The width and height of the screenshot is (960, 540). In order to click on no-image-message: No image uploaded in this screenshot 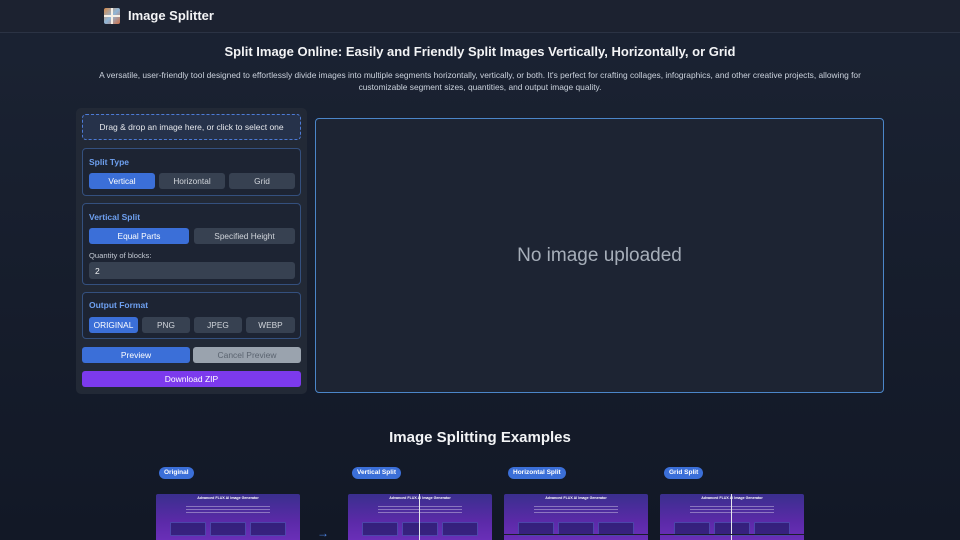, I will do `click(599, 255)`.